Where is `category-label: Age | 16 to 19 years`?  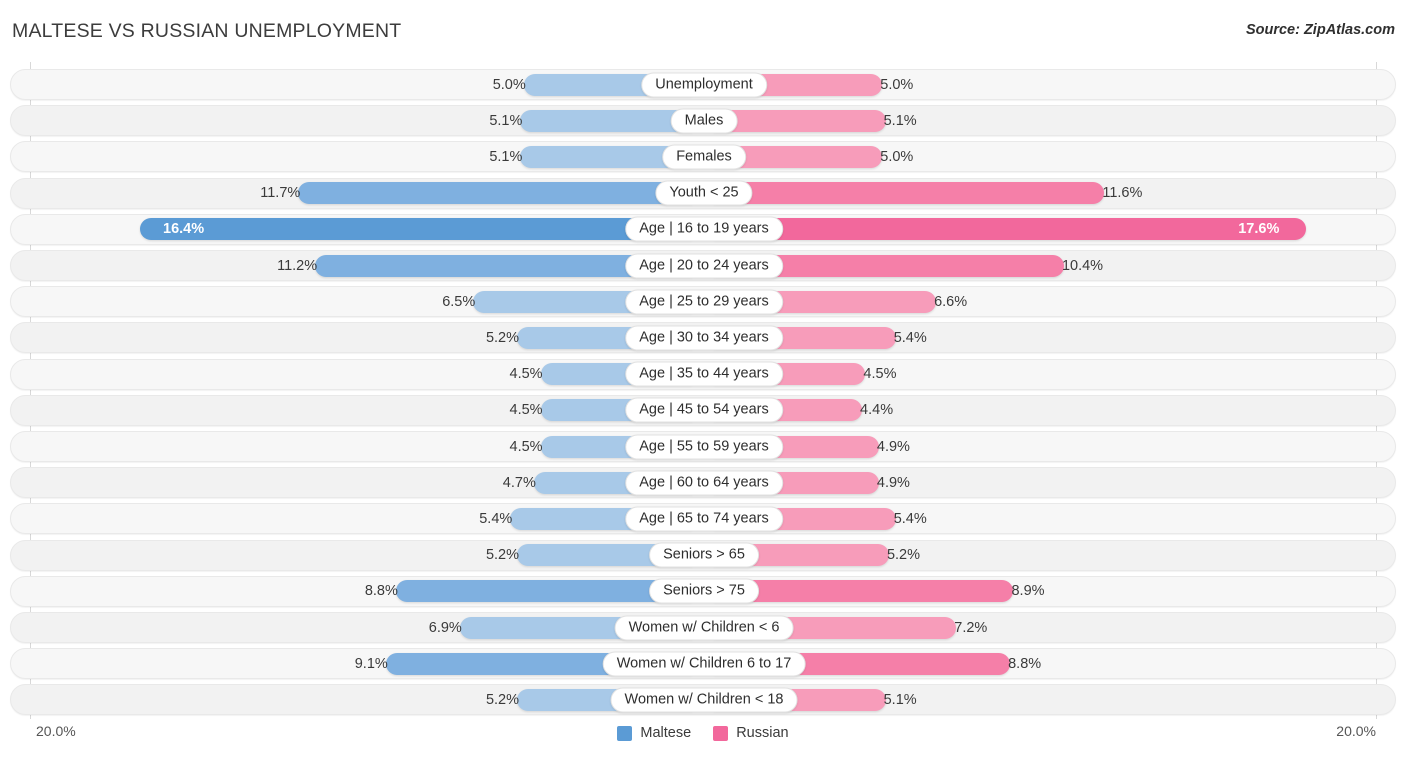
category-label: Age | 16 to 19 years is located at coordinates (704, 229).